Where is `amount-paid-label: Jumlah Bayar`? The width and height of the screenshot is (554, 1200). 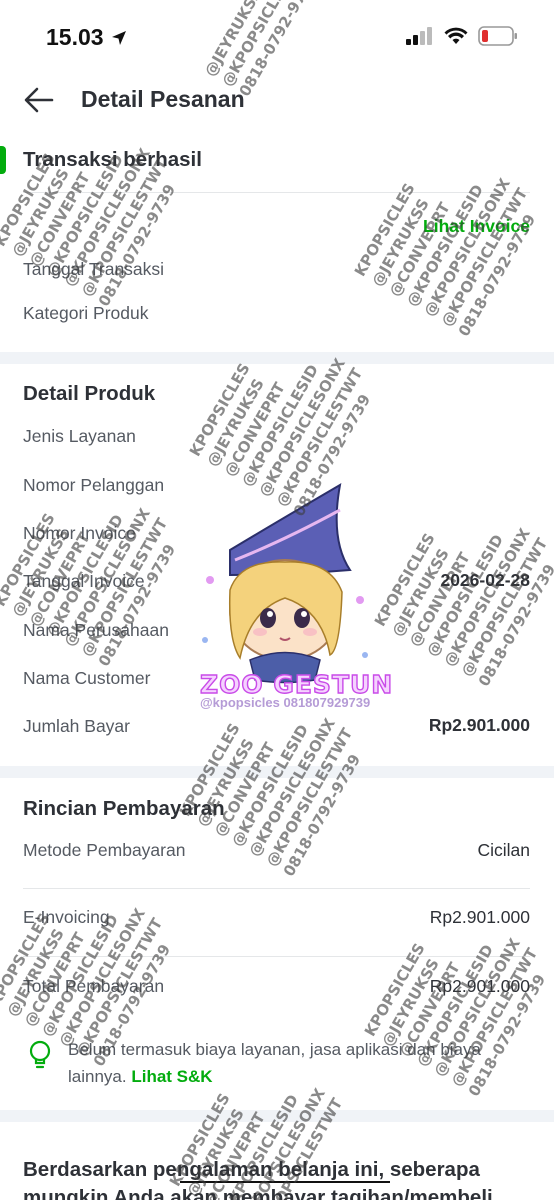 amount-paid-label: Jumlah Bayar is located at coordinates (76, 726).